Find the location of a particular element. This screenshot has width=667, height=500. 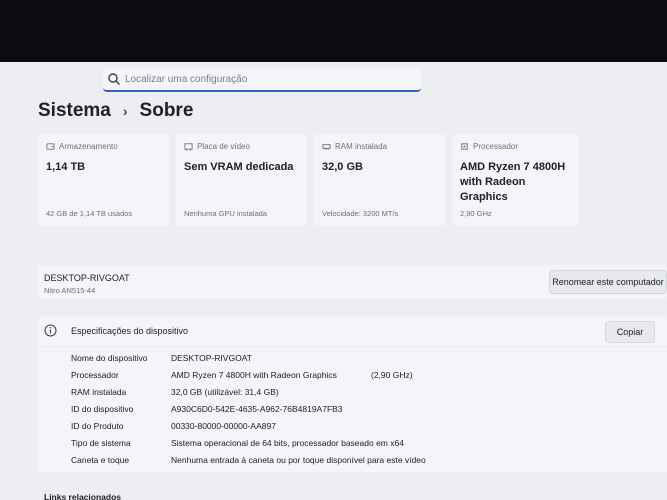

spec-value: 00330-80000-00000-AA897 is located at coordinates (223, 426).